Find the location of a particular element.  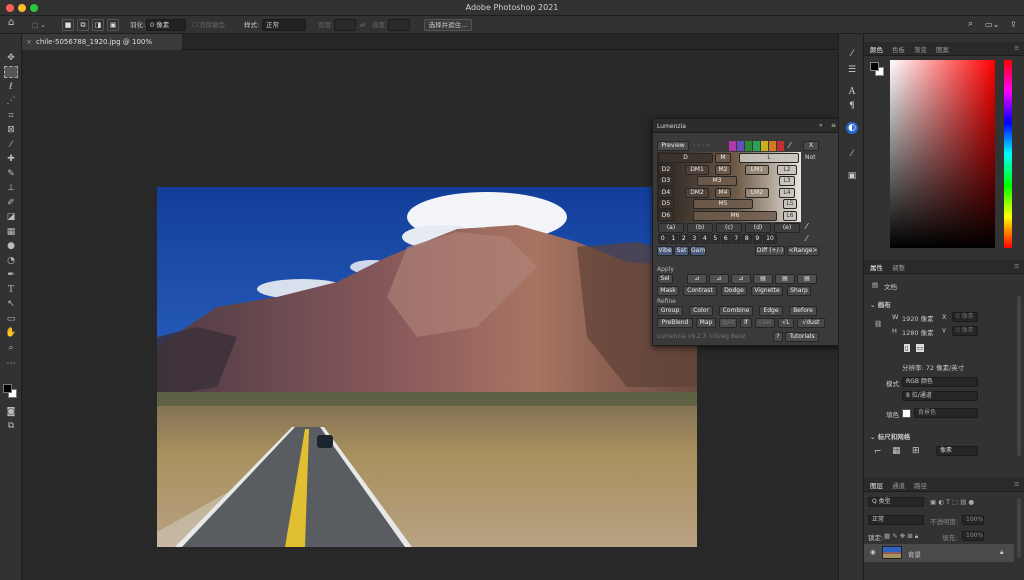

adjust-icon: ☰ is located at coordinates (852, 70).